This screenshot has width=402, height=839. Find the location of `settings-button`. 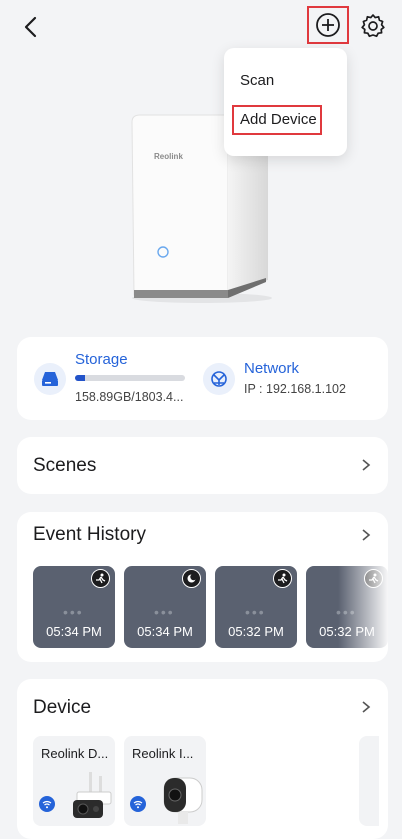

settings-button is located at coordinates (373, 26).